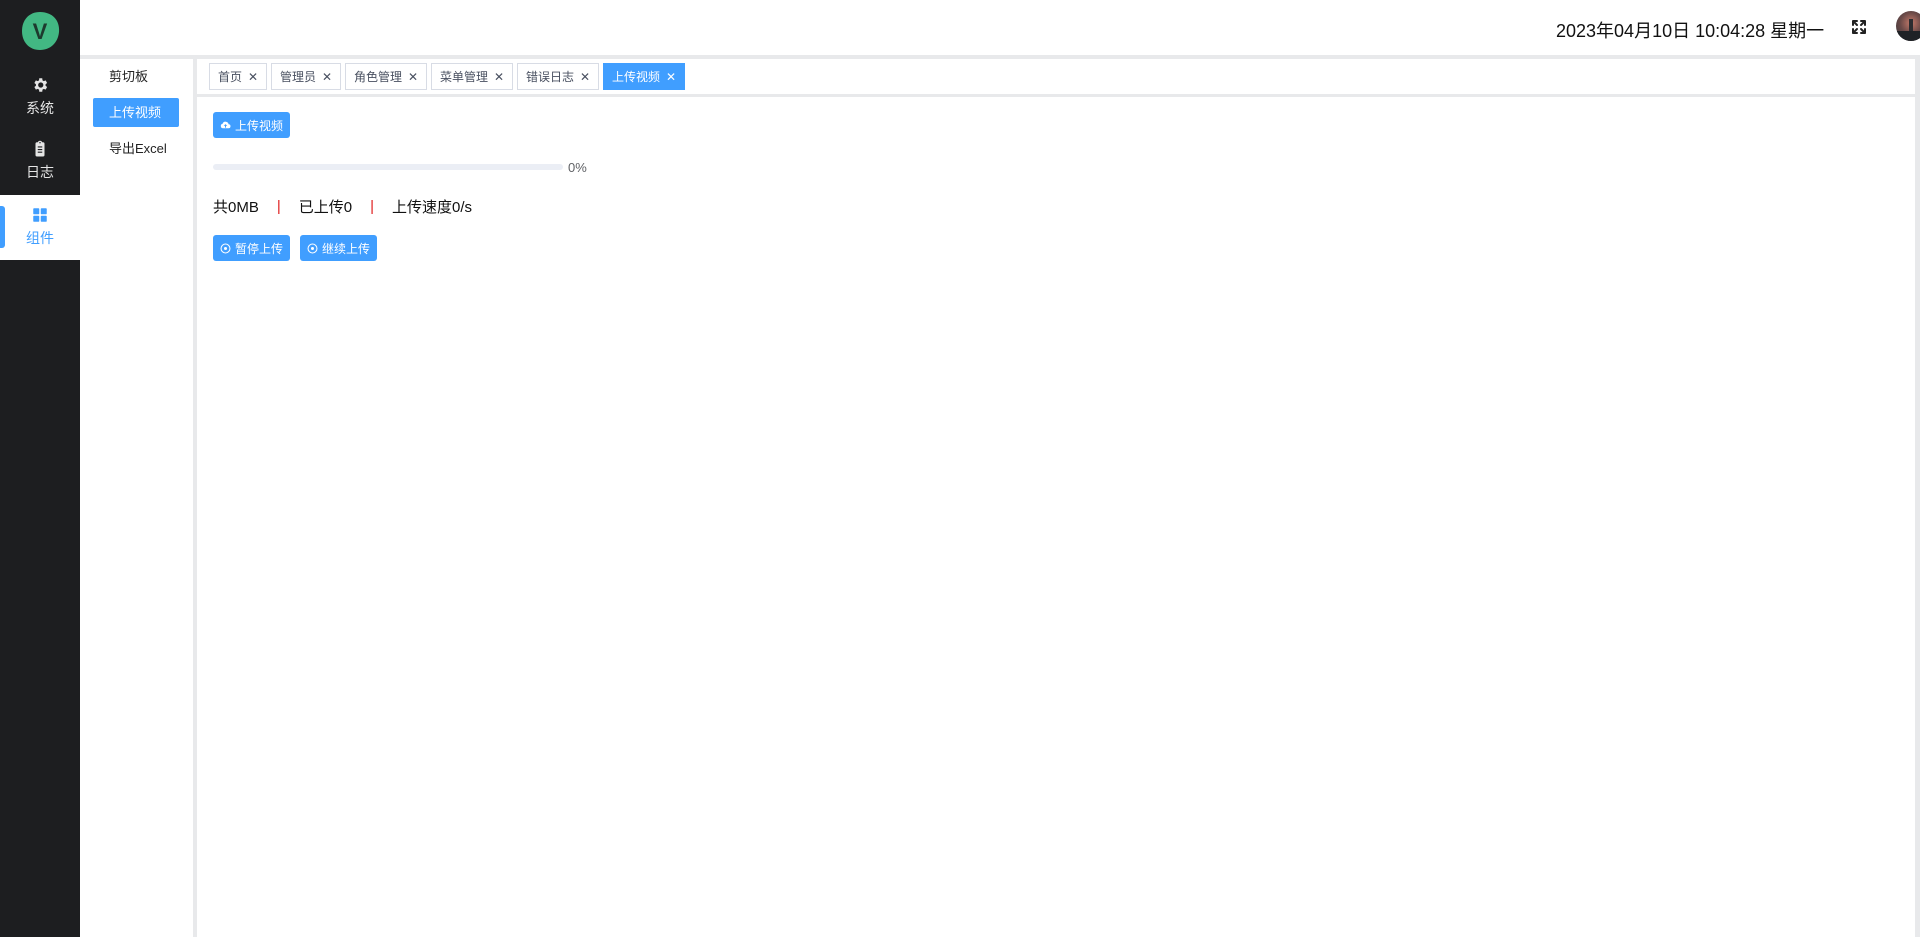 This screenshot has height=937, width=1920. What do you see at coordinates (378, 77) in the screenshot?
I see `tab-label: 角色管理` at bounding box center [378, 77].